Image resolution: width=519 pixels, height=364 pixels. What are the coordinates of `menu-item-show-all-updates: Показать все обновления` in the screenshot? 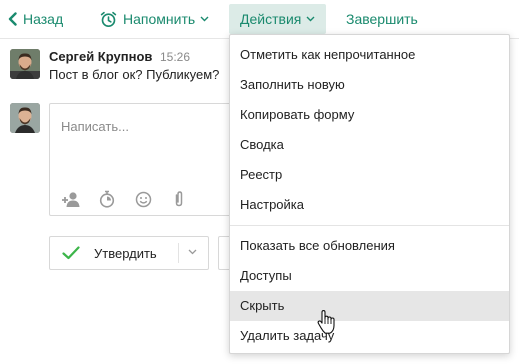 It's located at (369, 246).